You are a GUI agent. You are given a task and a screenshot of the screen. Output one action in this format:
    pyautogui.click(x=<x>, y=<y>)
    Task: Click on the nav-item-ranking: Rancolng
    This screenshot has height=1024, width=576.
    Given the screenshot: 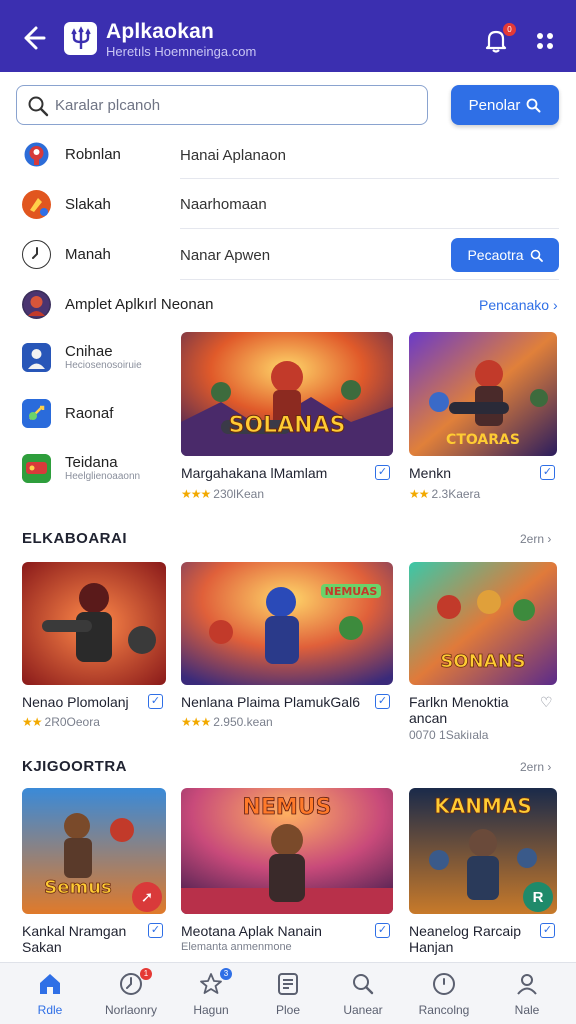 What is the action you would take?
    pyautogui.click(x=444, y=993)
    